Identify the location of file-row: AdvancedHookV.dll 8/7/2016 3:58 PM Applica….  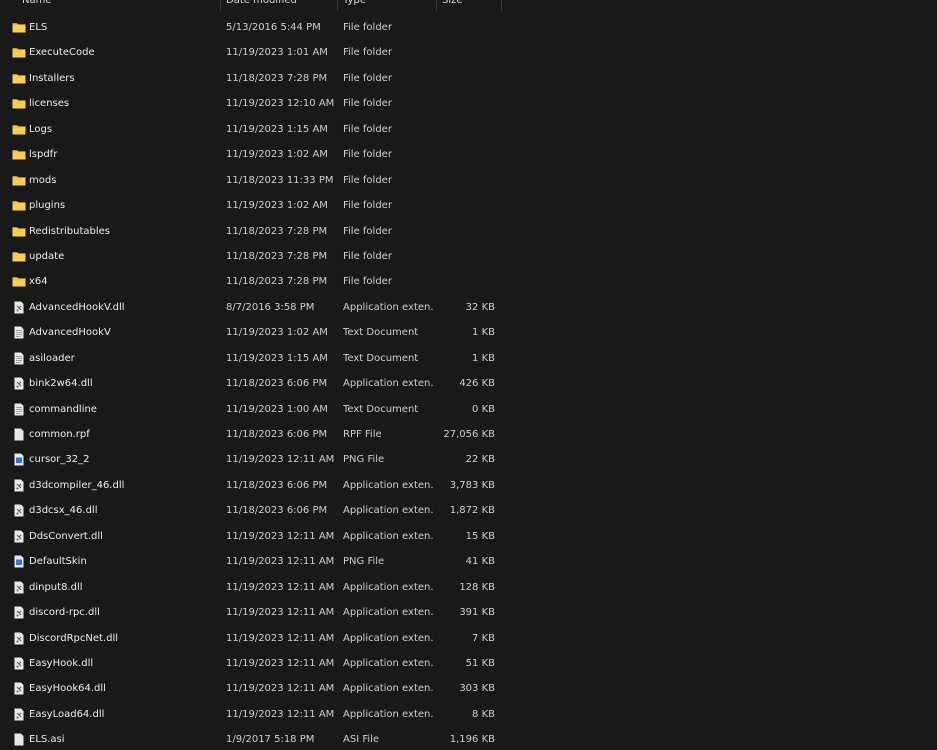
(468, 307).